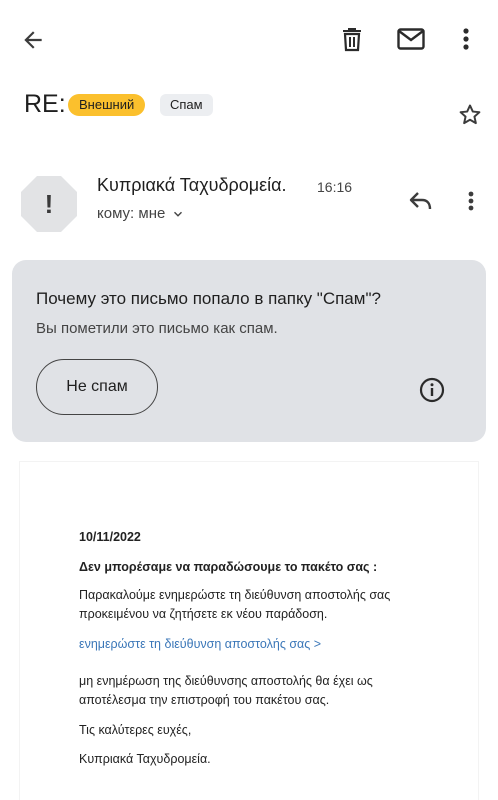 The height and width of the screenshot is (800, 498). Describe the element at coordinates (97, 387) in the screenshot. I see `not-spam-button: Не спам` at that location.